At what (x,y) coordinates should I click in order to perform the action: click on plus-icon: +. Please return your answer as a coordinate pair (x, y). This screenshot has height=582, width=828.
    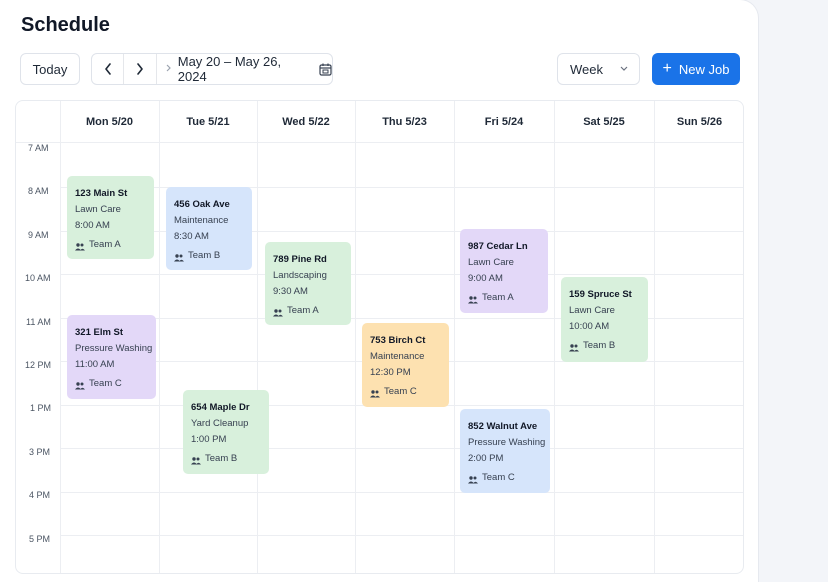
    Looking at the image, I should click on (667, 68).